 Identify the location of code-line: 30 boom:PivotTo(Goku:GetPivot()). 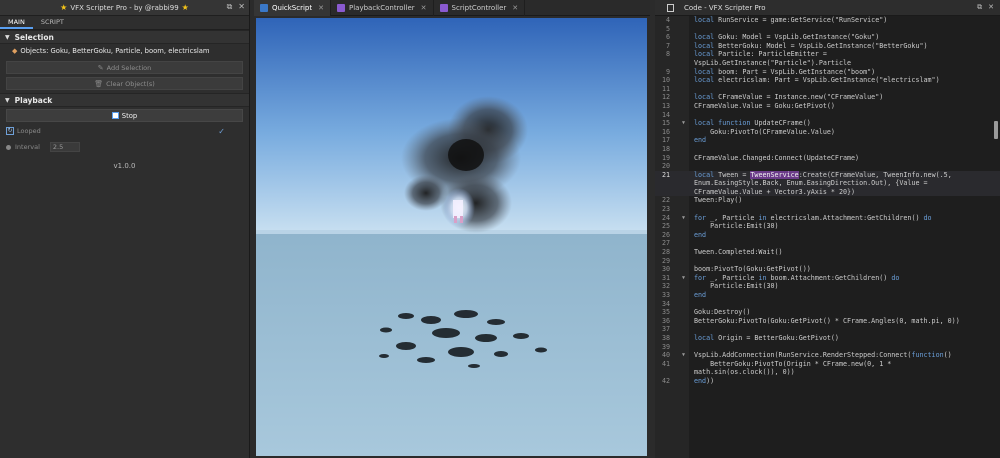
(827, 269).